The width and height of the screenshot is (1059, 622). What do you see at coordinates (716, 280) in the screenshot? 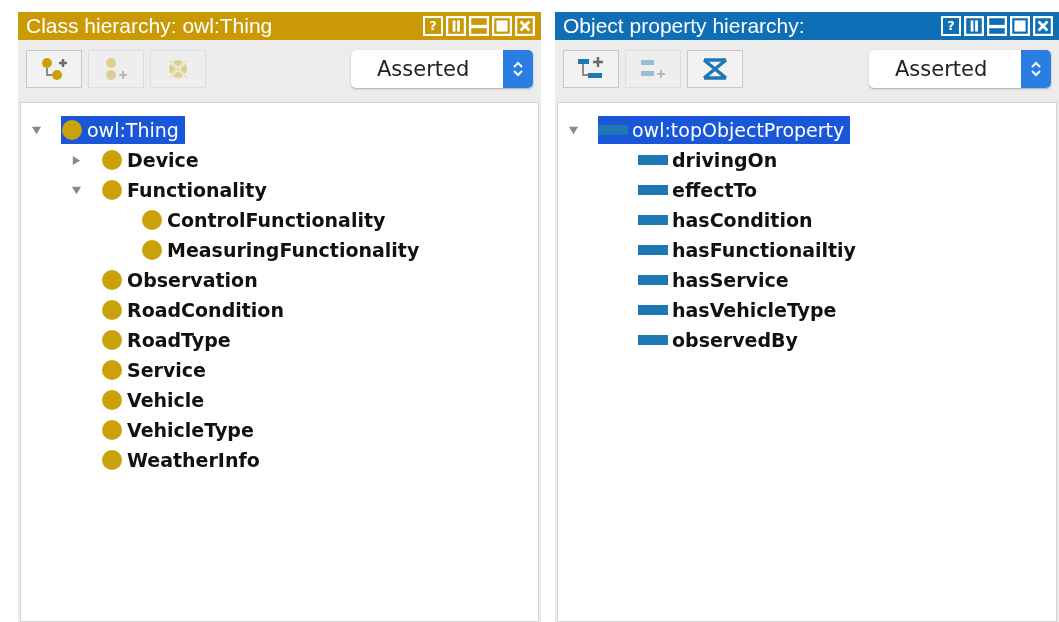
I see `tree-item: hasService` at bounding box center [716, 280].